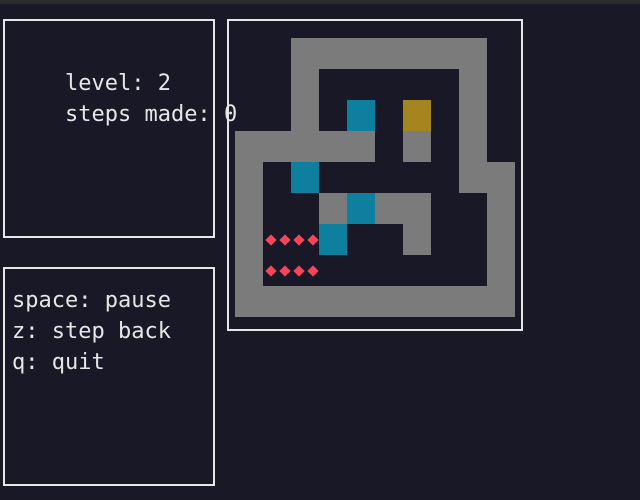 This screenshot has height=500, width=640. What do you see at coordinates (91, 300) in the screenshot?
I see `help-pause: space: pause` at bounding box center [91, 300].